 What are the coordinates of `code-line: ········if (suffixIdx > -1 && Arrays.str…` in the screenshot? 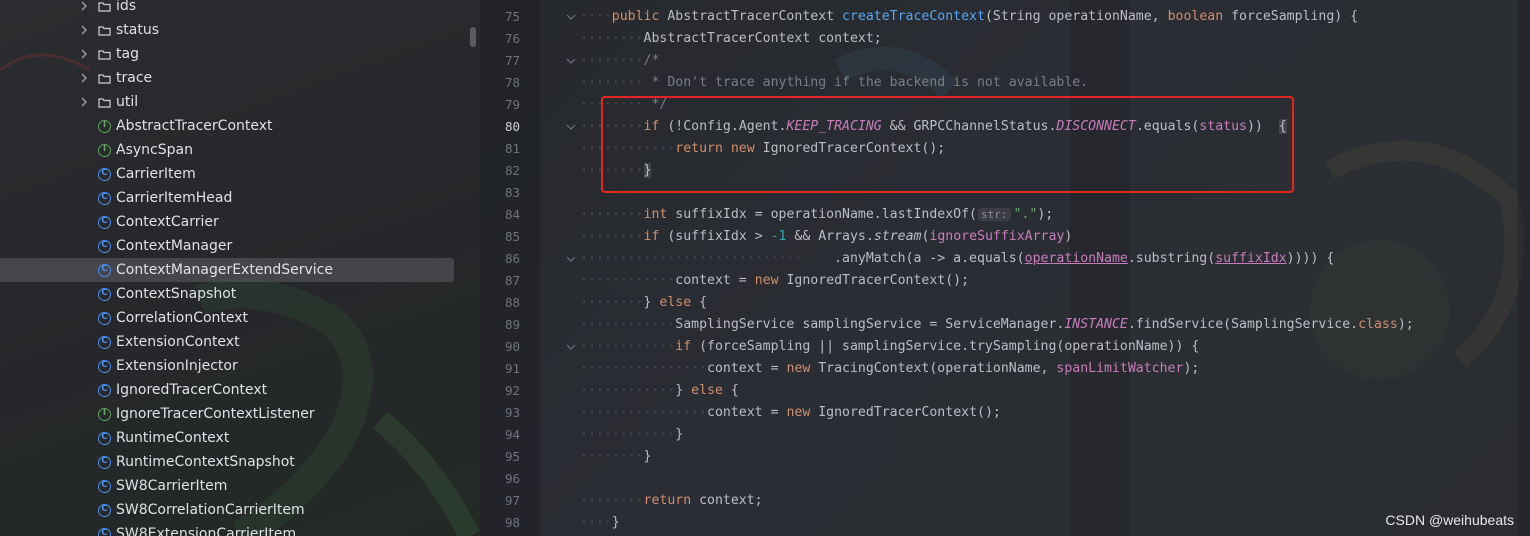 It's located at (826, 237).